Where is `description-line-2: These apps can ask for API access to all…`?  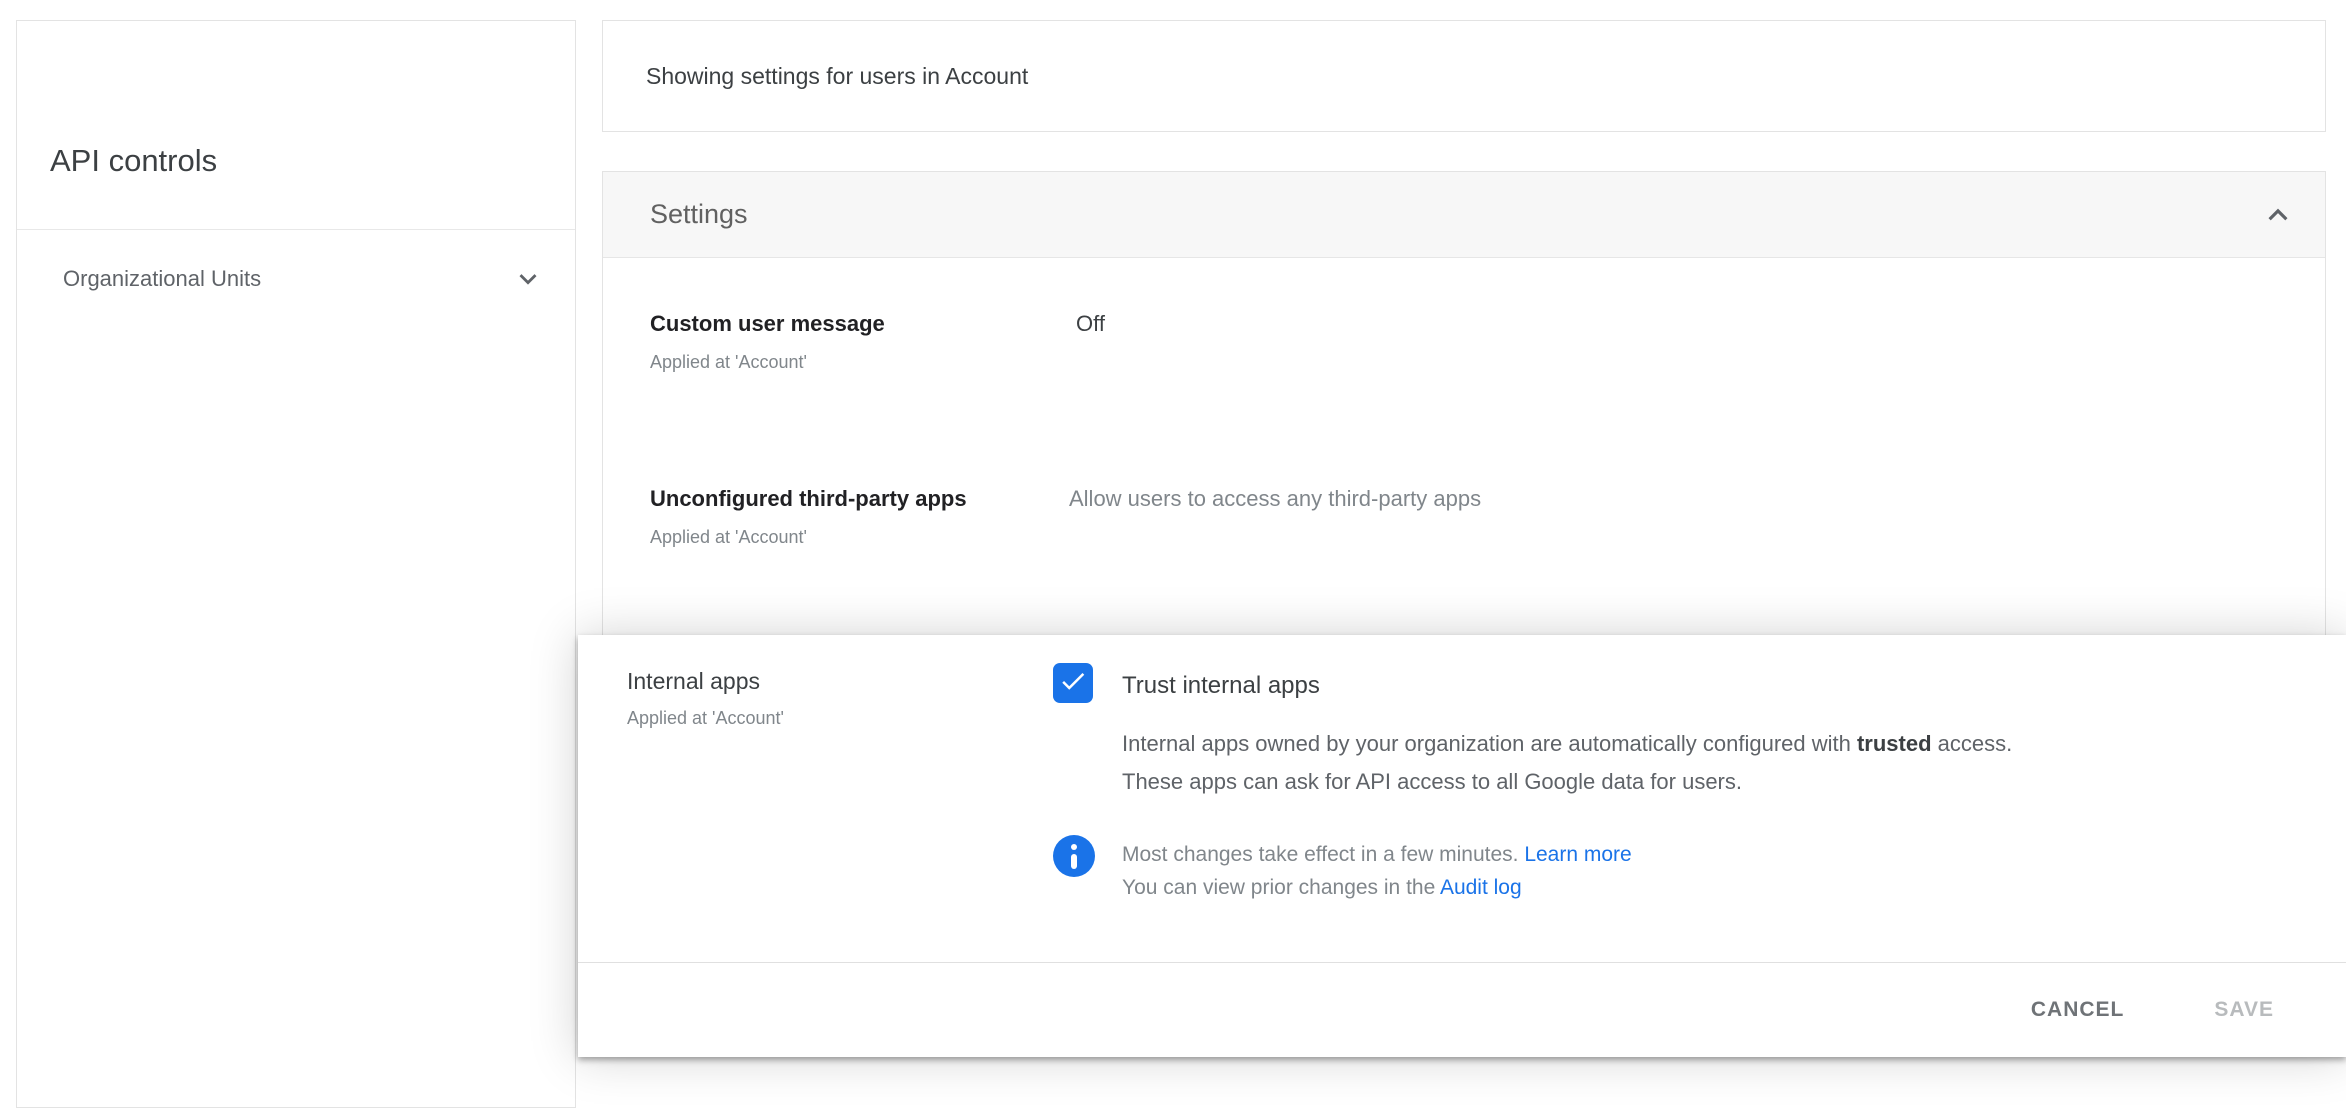
description-line-2: These apps can ask for API access to all… is located at coordinates (1432, 781).